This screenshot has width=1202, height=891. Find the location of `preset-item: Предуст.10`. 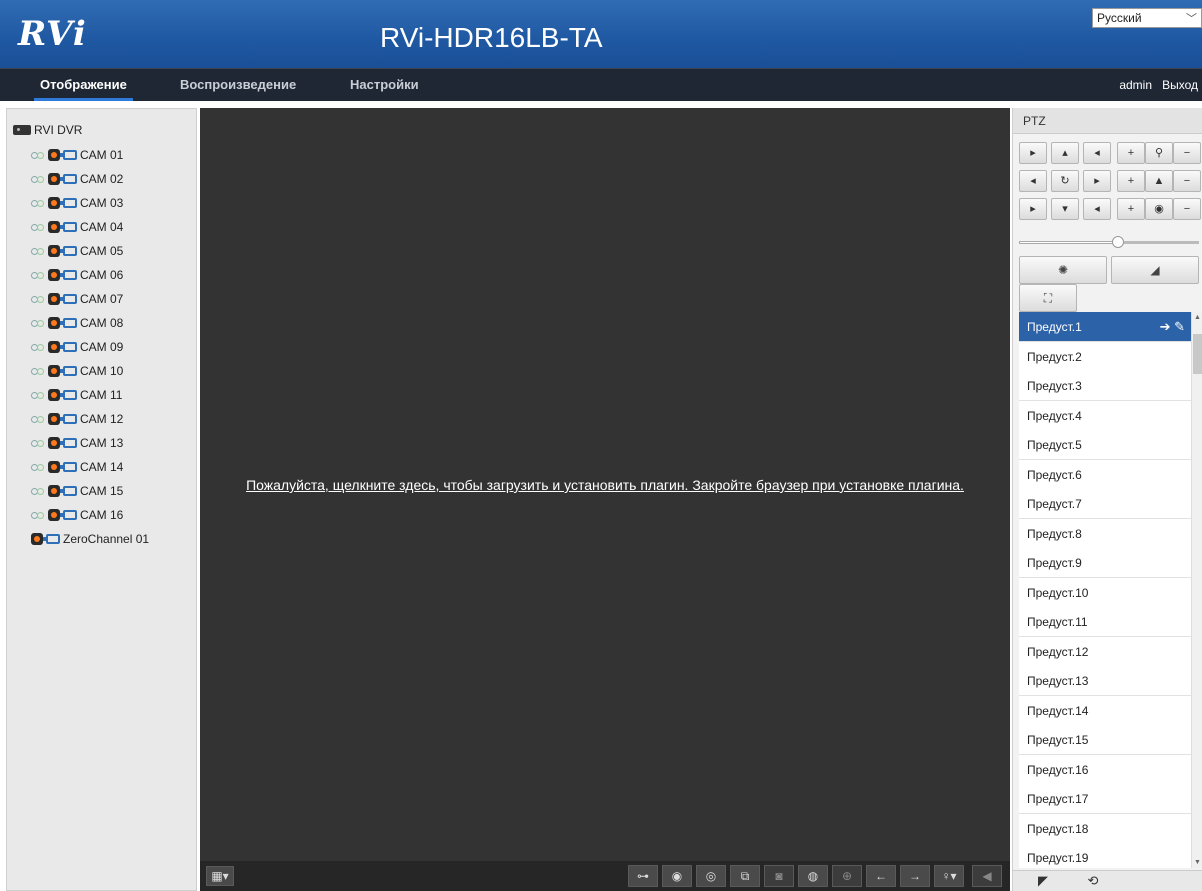

preset-item: Предуст.10 is located at coordinates (1105, 592).